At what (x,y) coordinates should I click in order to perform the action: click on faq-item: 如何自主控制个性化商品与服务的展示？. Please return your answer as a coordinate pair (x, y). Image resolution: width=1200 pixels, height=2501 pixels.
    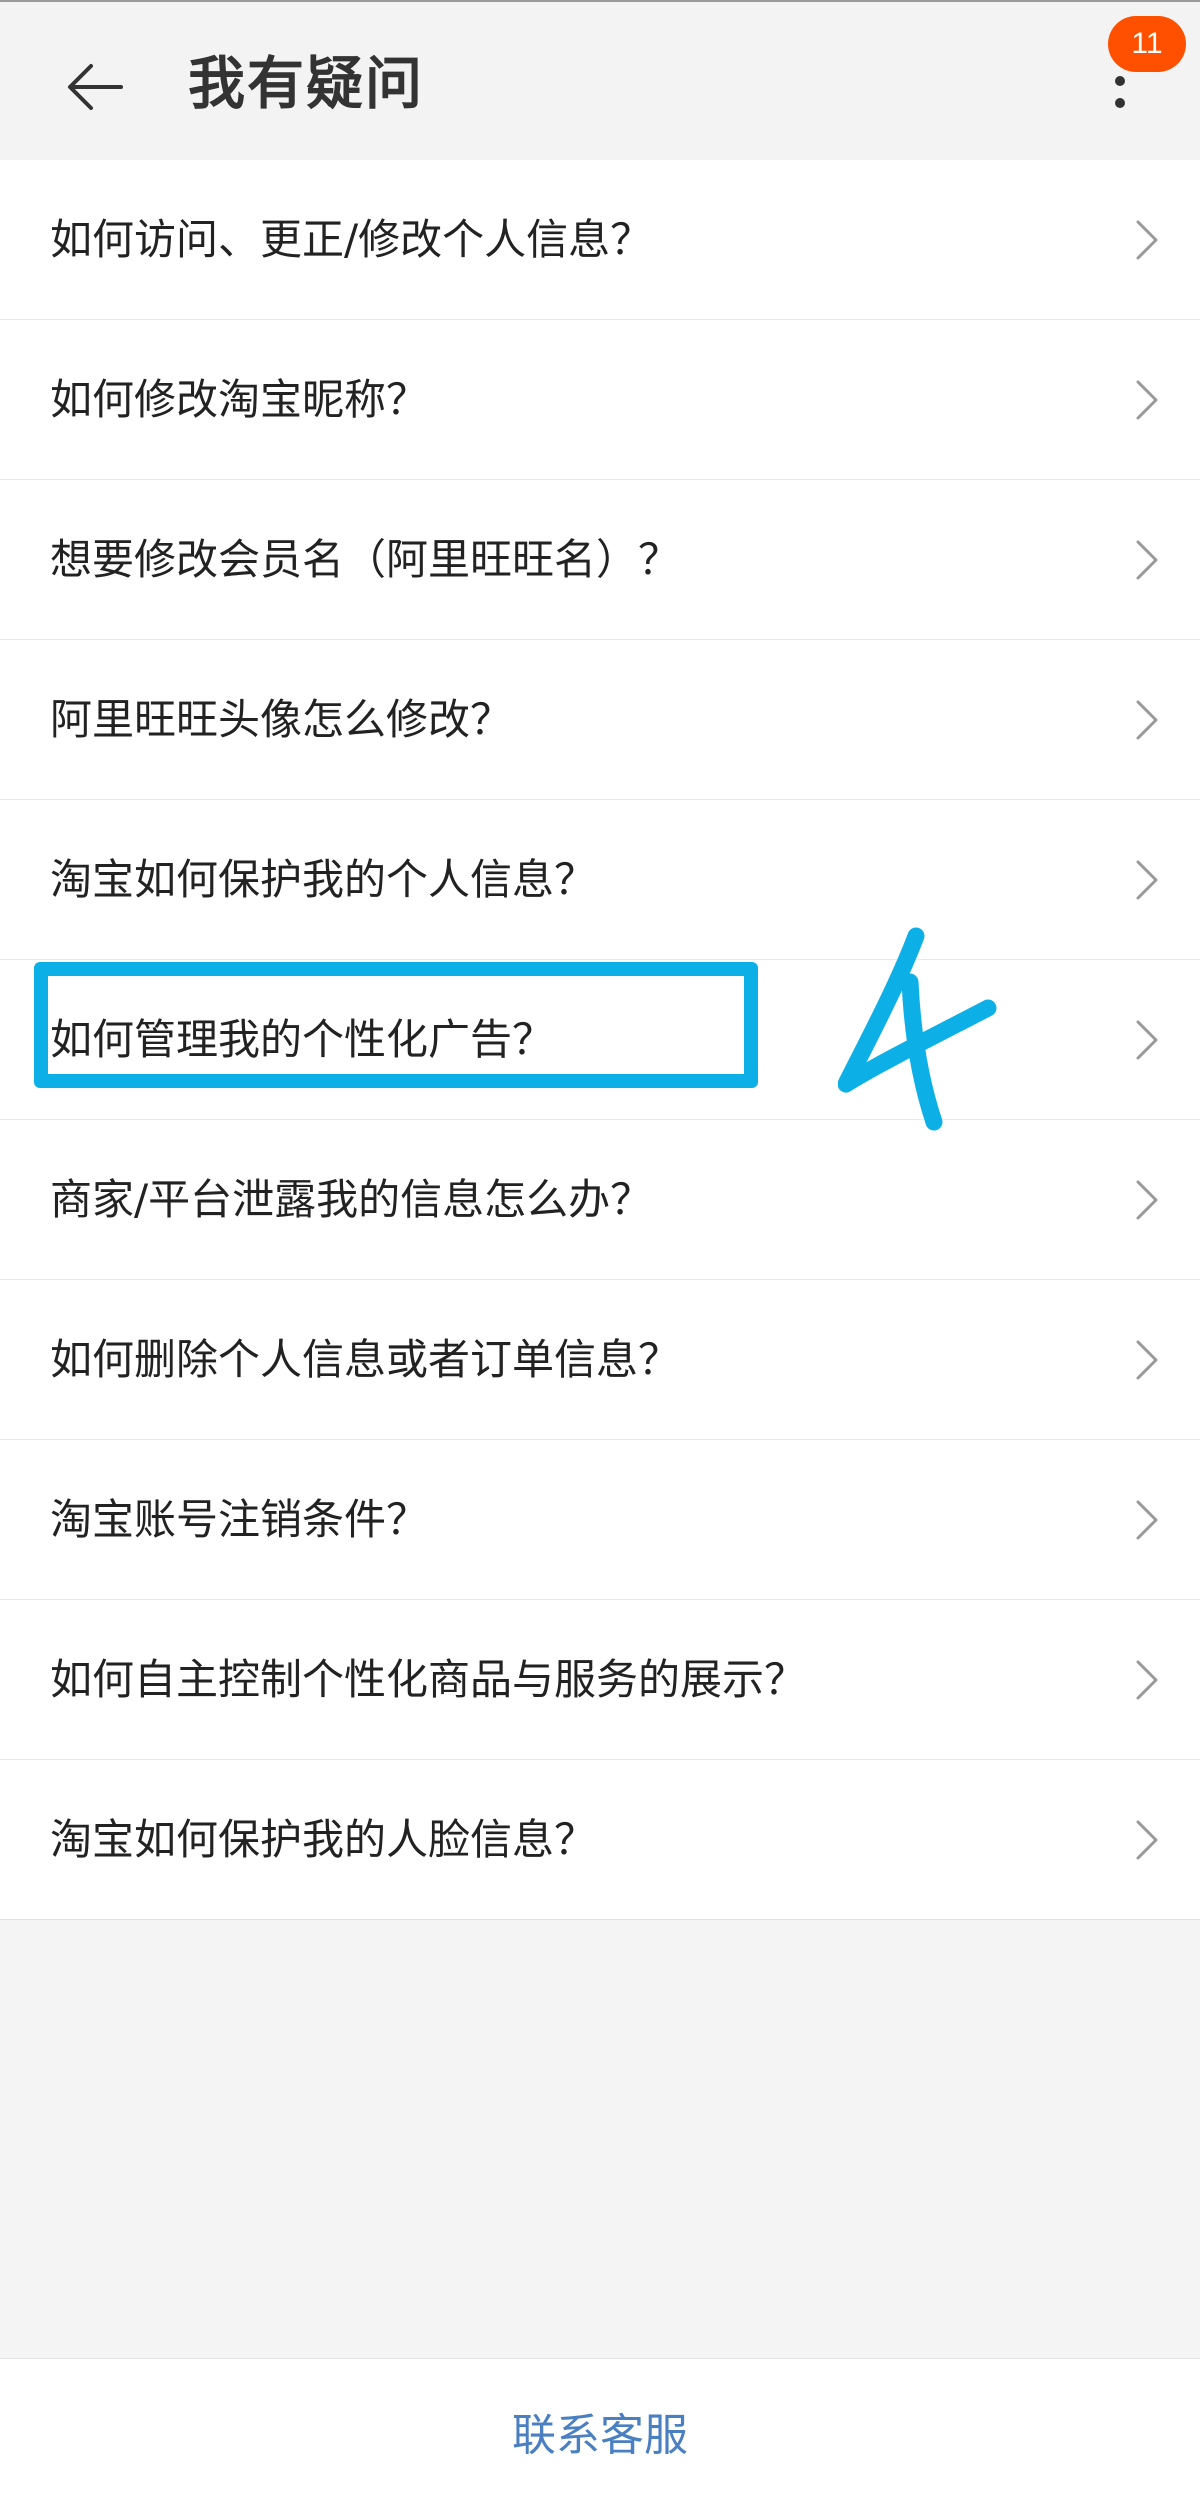
    Looking at the image, I should click on (600, 1680).